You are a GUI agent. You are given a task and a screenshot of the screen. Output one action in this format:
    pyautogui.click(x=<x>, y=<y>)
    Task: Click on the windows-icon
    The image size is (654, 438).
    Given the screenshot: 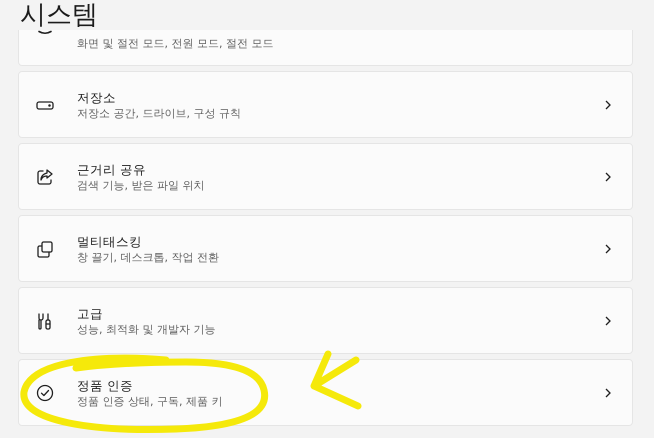 What is the action you would take?
    pyautogui.click(x=45, y=248)
    